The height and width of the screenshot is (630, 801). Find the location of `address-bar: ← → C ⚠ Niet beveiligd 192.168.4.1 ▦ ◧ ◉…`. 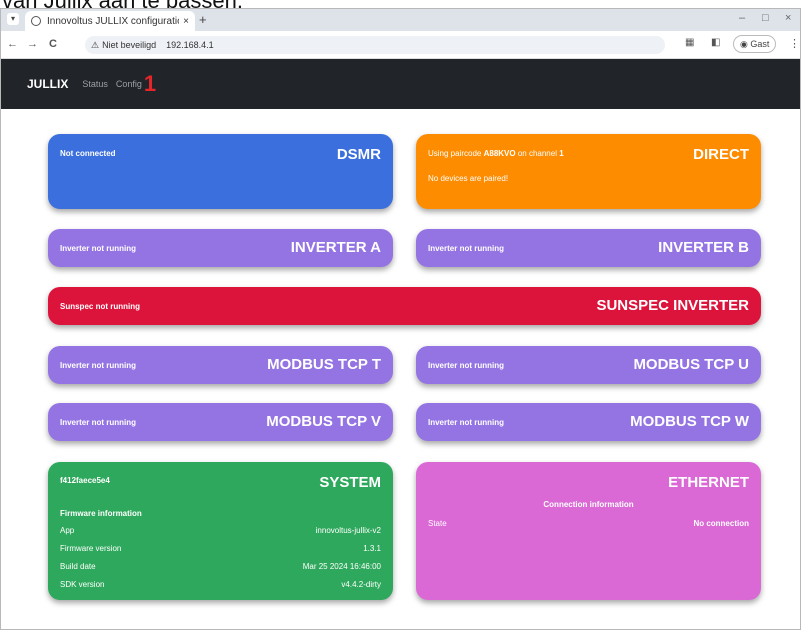

address-bar: ← → C ⚠ Niet beveiligd 192.168.4.1 ▦ ◧ ◉… is located at coordinates (400, 45).